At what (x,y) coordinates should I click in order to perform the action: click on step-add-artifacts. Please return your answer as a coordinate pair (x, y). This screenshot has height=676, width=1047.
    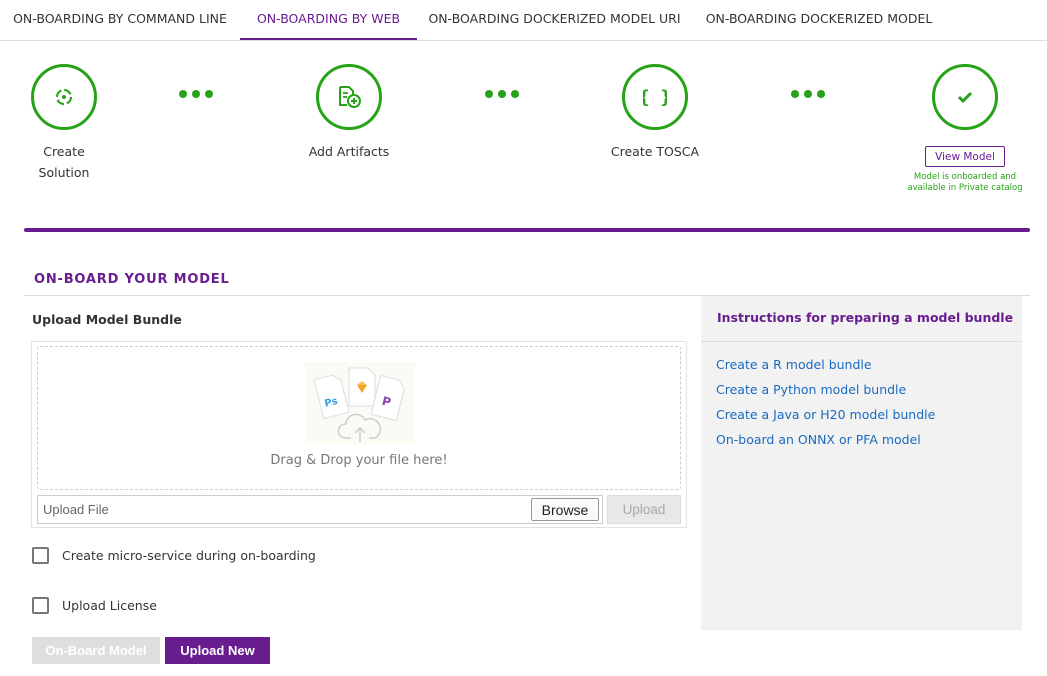
    Looking at the image, I should click on (349, 97).